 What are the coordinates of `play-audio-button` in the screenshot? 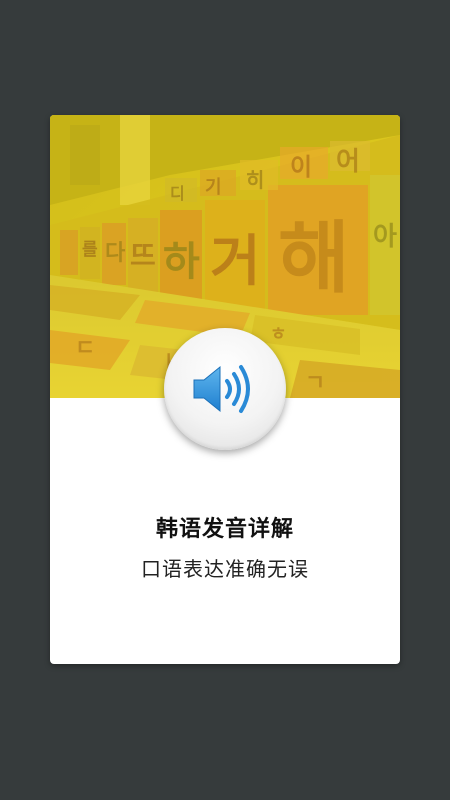 It's located at (225, 389).